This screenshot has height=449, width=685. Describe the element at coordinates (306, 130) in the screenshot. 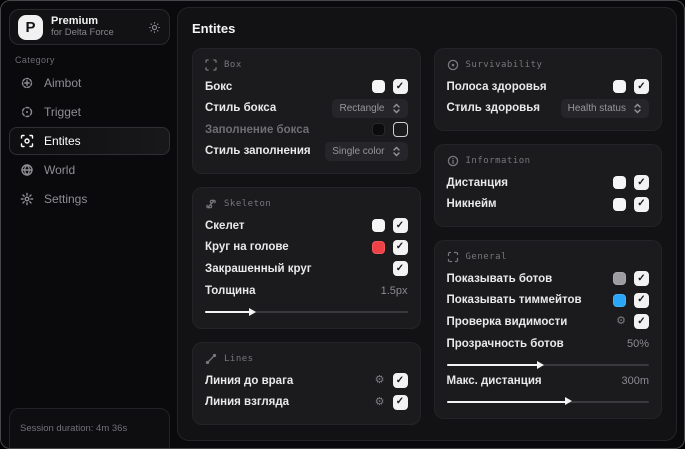

I see `setting-row: Заполнение бокса` at that location.